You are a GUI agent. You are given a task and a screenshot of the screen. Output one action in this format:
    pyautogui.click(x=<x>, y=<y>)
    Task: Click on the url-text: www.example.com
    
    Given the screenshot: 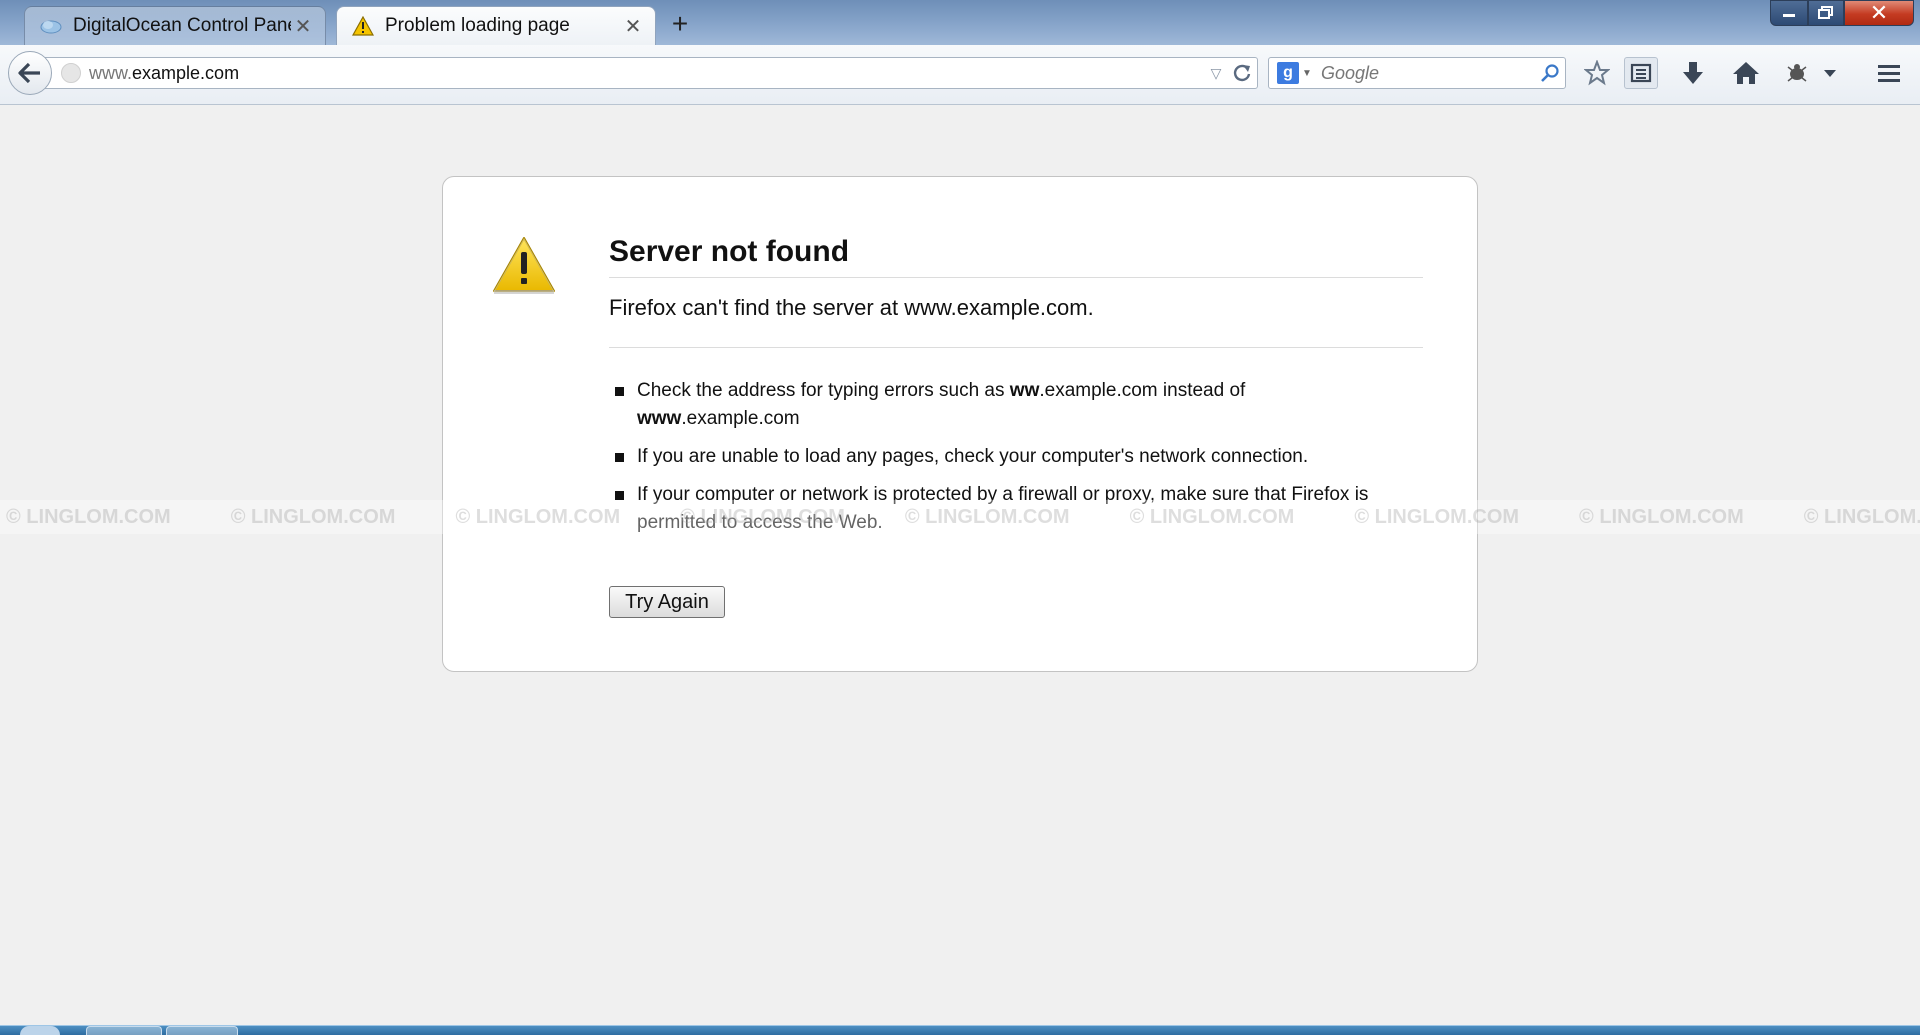 What is the action you would take?
    pyautogui.click(x=647, y=73)
    